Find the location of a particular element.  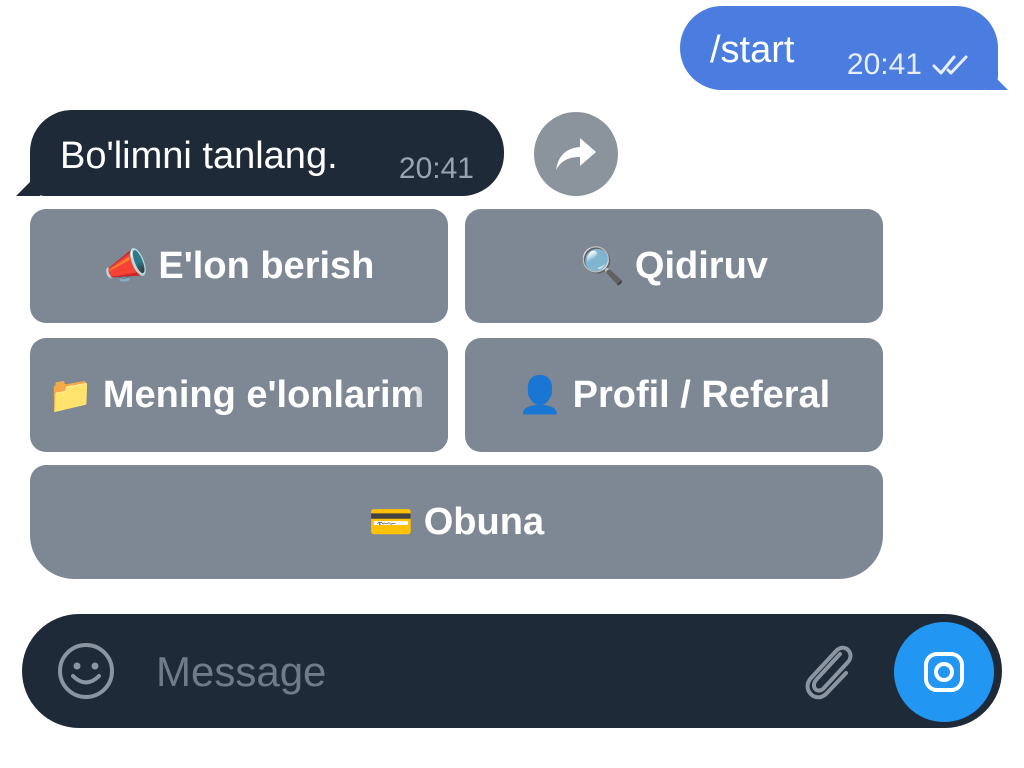

camera-icon is located at coordinates (944, 672).